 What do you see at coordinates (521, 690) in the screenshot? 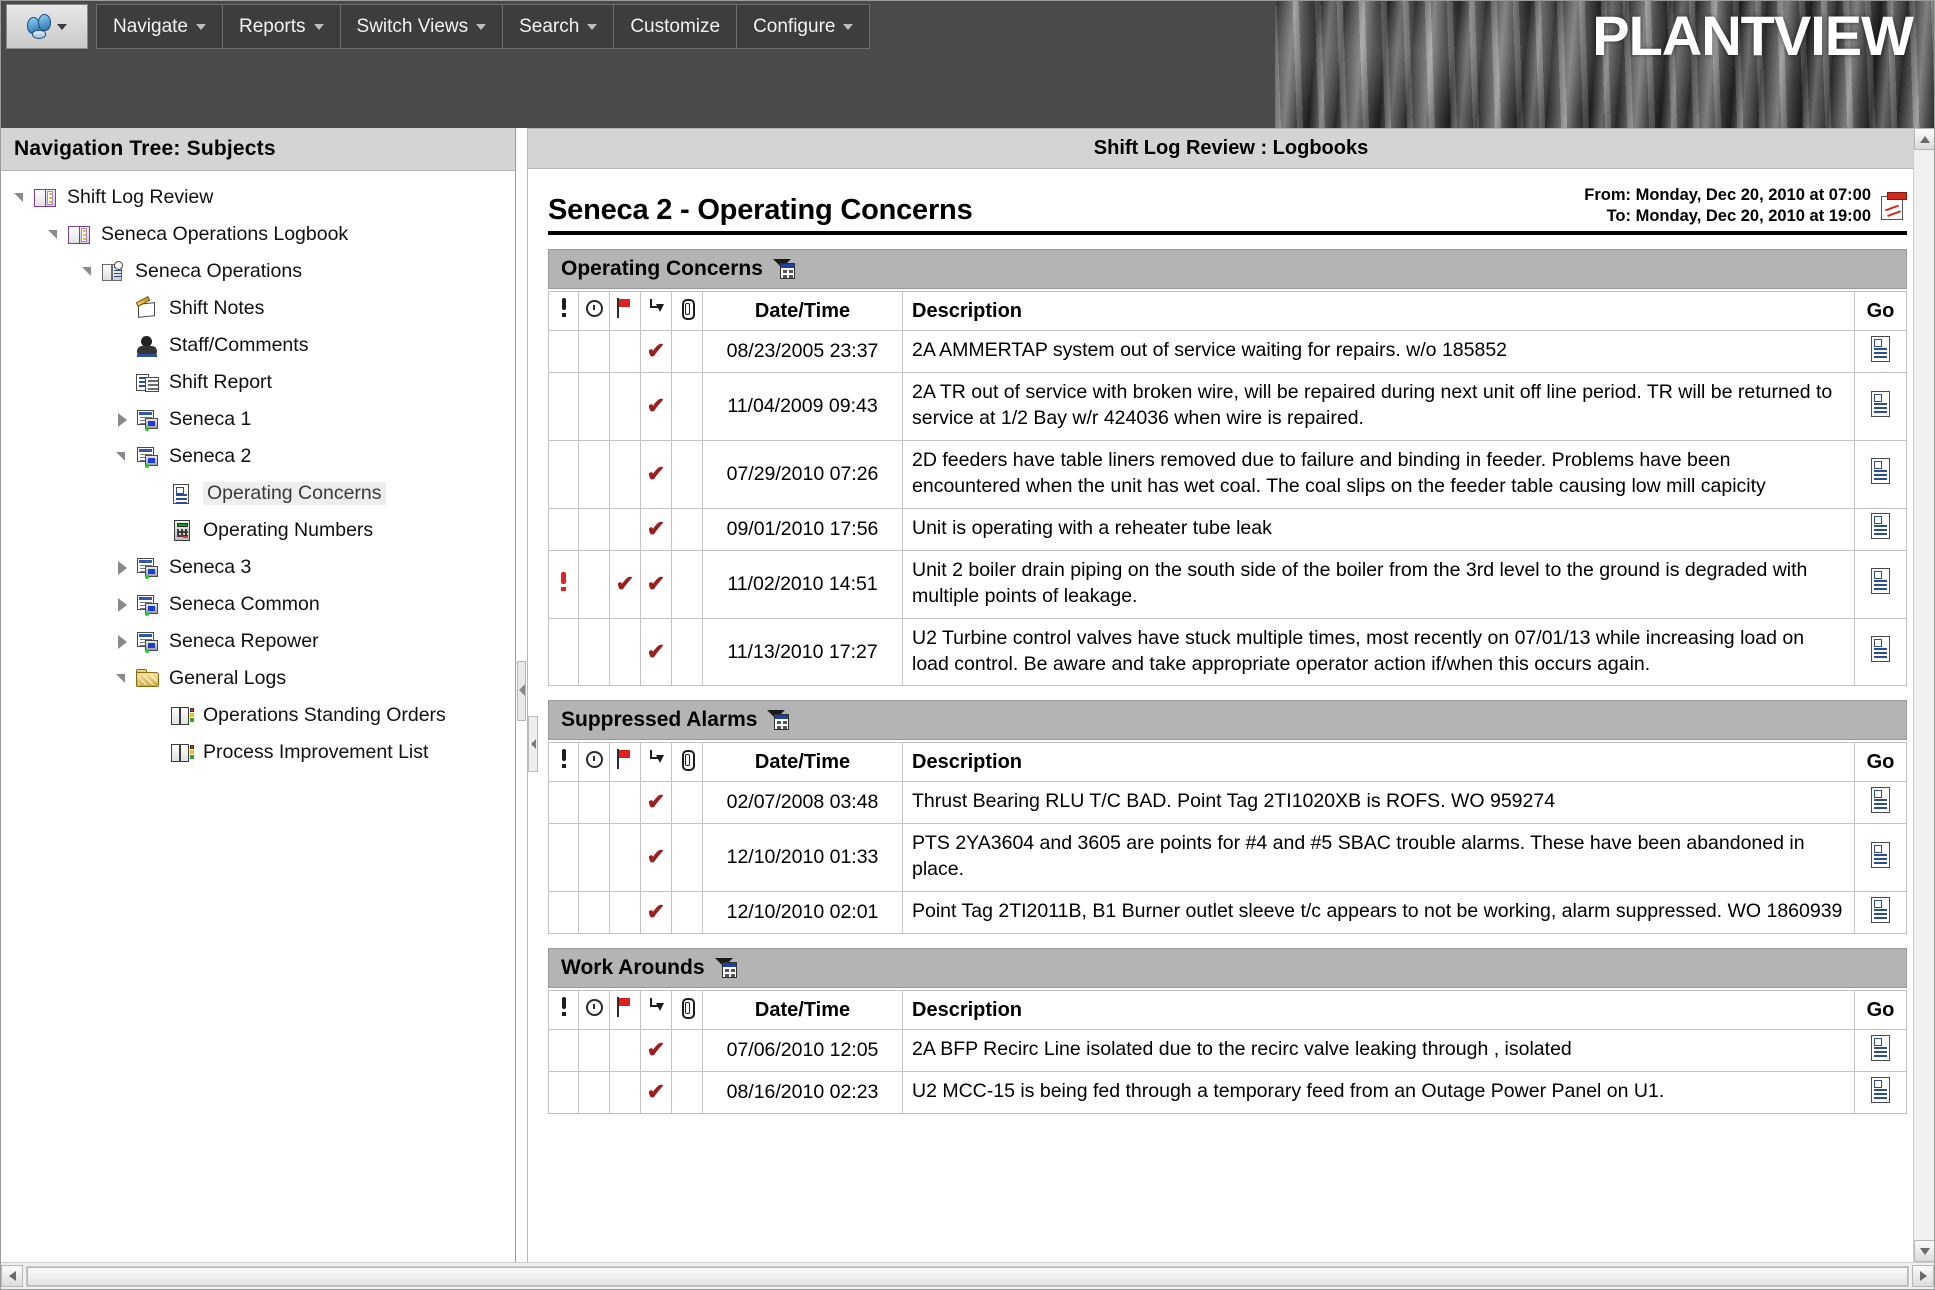
I see `splitter-collapse-handle` at bounding box center [521, 690].